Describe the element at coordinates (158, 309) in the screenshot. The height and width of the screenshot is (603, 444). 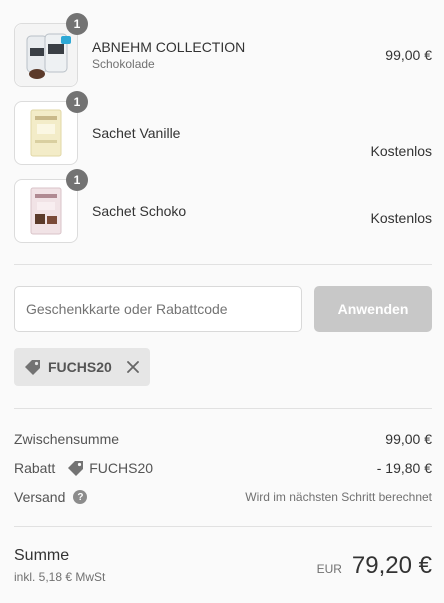
I see `discount-code-input` at that location.